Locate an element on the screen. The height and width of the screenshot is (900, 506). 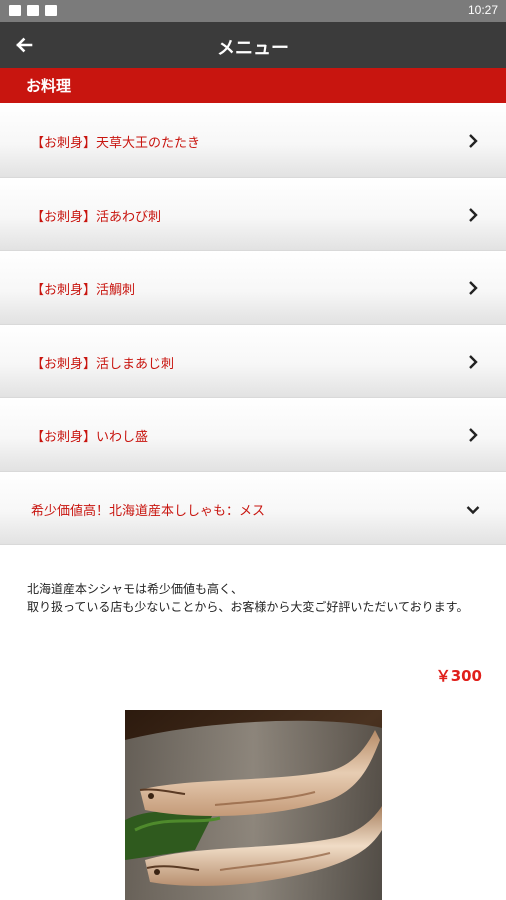
food-photo-illustration is located at coordinates (253, 805).